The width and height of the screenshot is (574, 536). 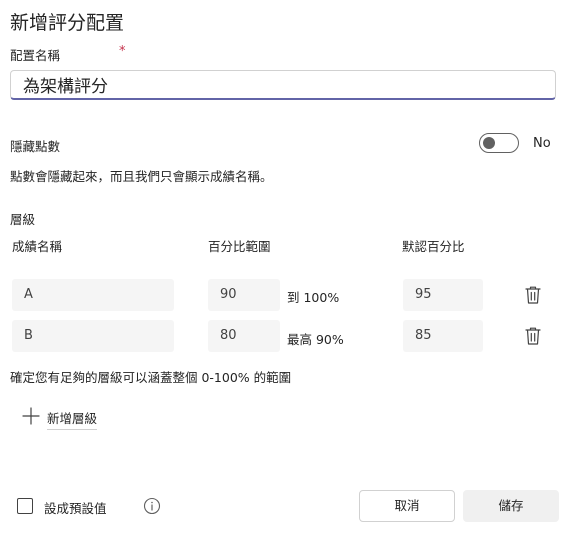 I want to click on levels-hint: 確定您有足夠的層級可以涵蓋整個 0-100% 的範圍, so click(x=151, y=377).